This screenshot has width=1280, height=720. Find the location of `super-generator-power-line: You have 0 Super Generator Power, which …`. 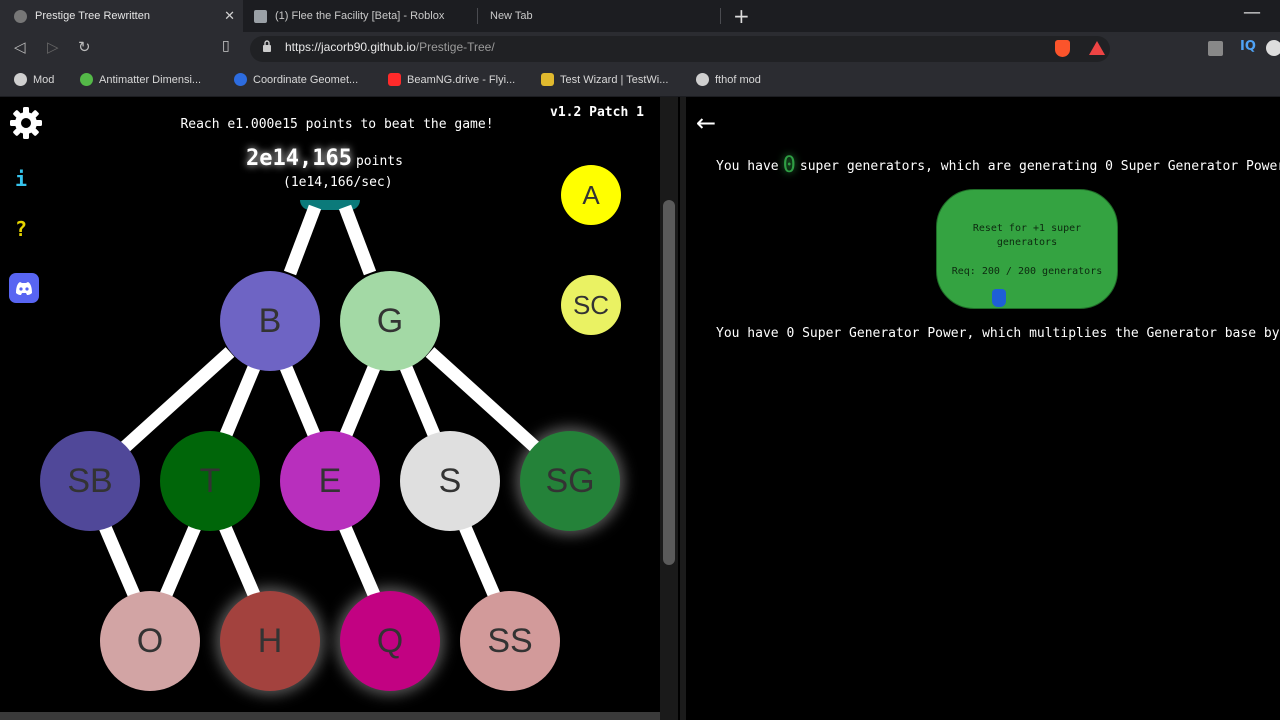

super-generator-power-line: You have 0 Super Generator Power, which … is located at coordinates (998, 333).